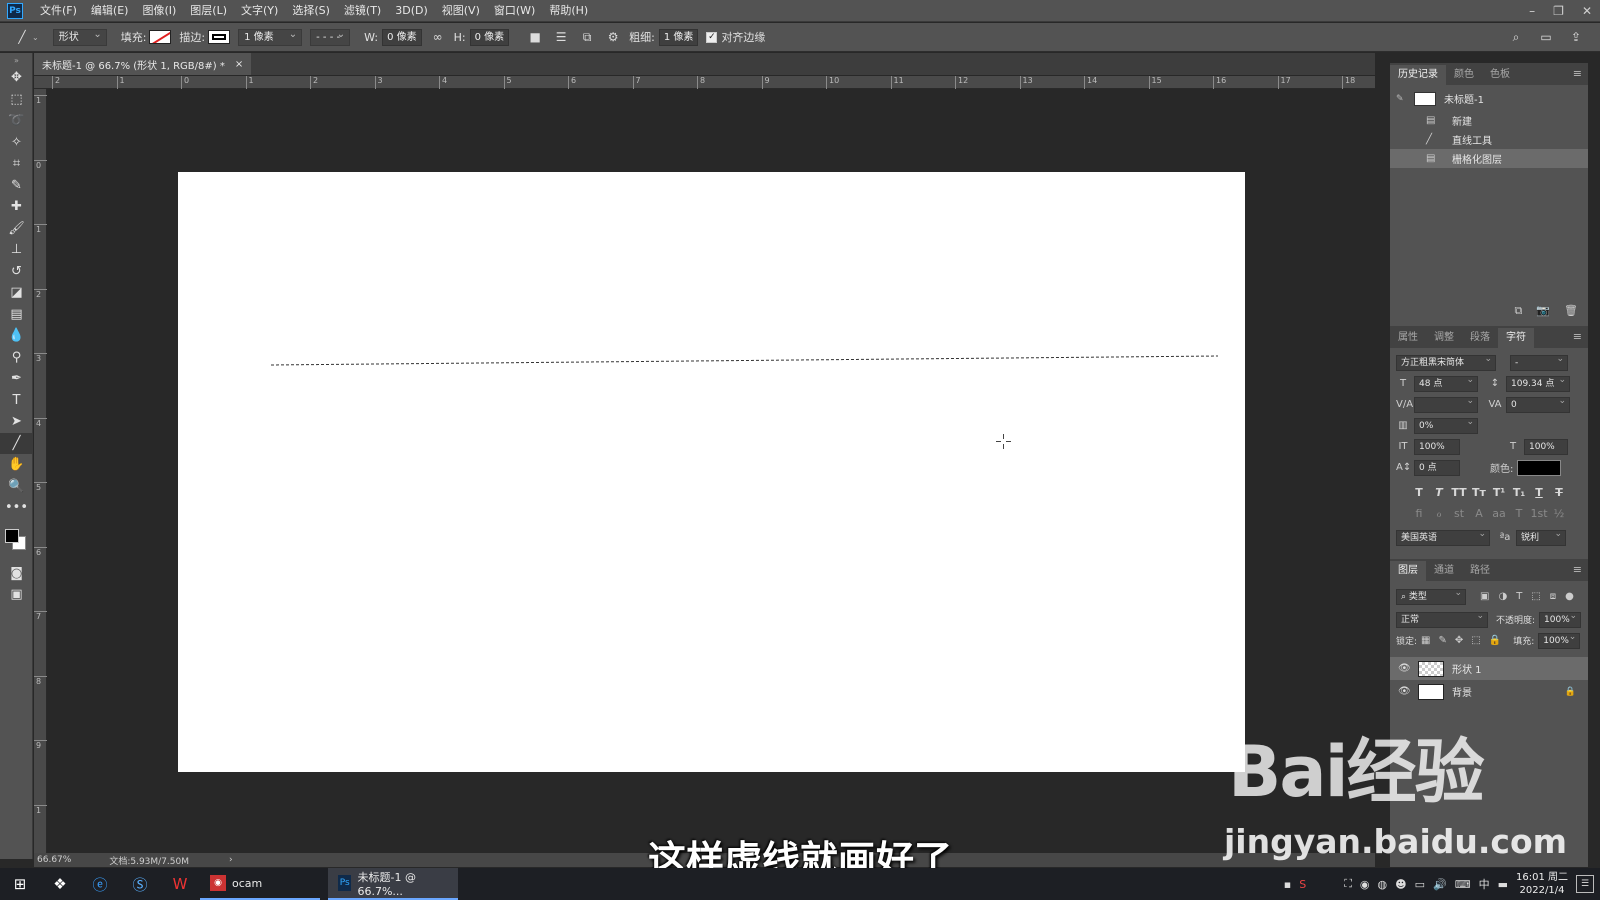 This screenshot has height=900, width=1600. What do you see at coordinates (1559, 513) in the screenshot?
I see `fractions-button: ½` at bounding box center [1559, 513].